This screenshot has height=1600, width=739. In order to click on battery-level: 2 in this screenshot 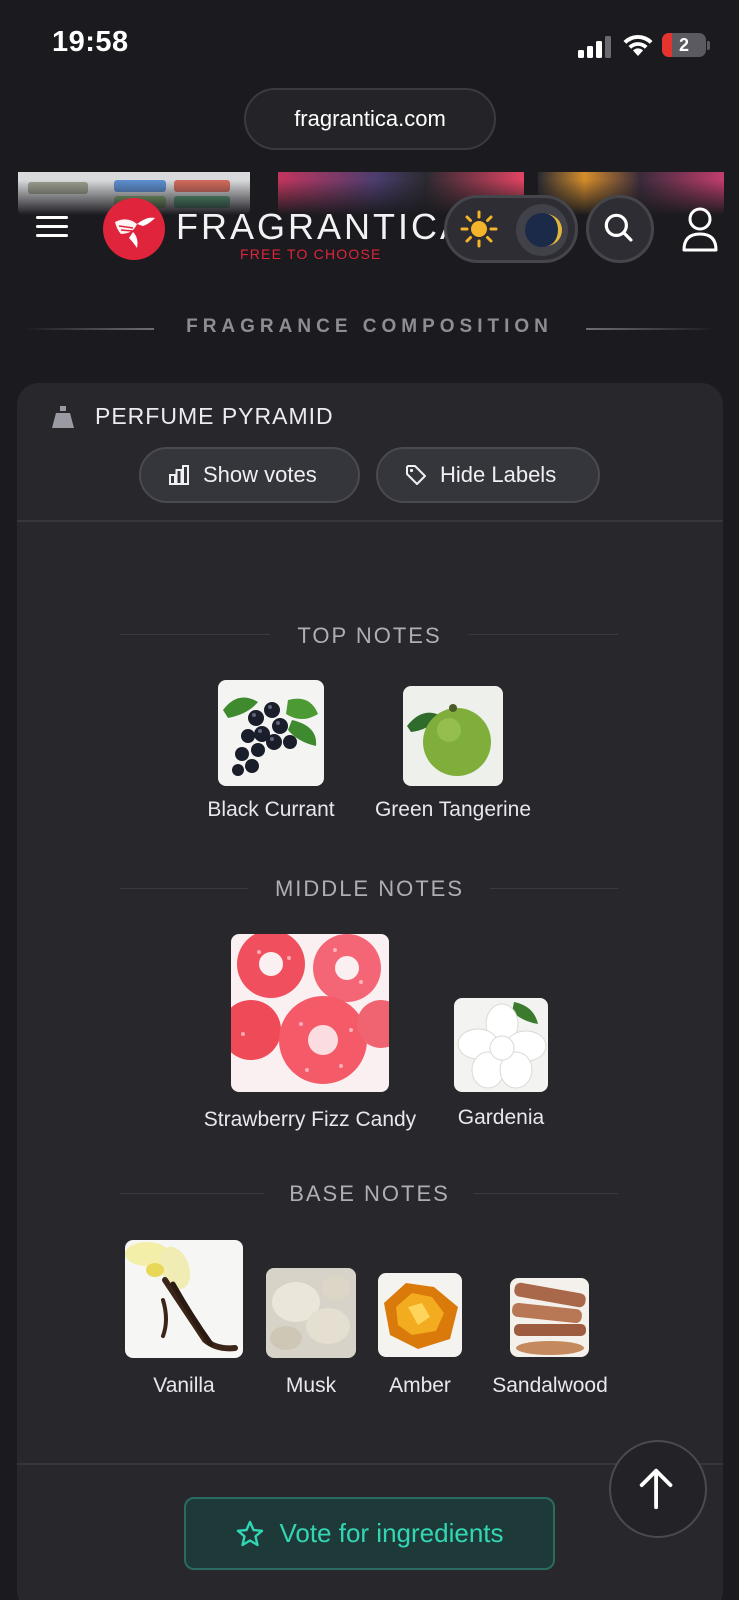, I will do `click(683, 45)`.